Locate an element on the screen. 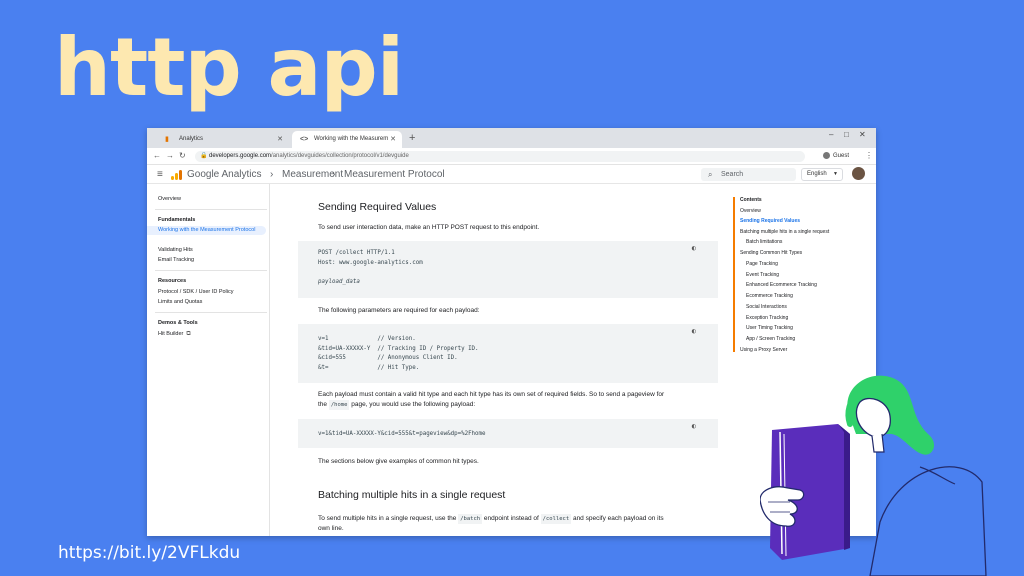 The height and width of the screenshot is (576, 1024). chevron-down-icon: ▼ is located at coordinates (835, 174).